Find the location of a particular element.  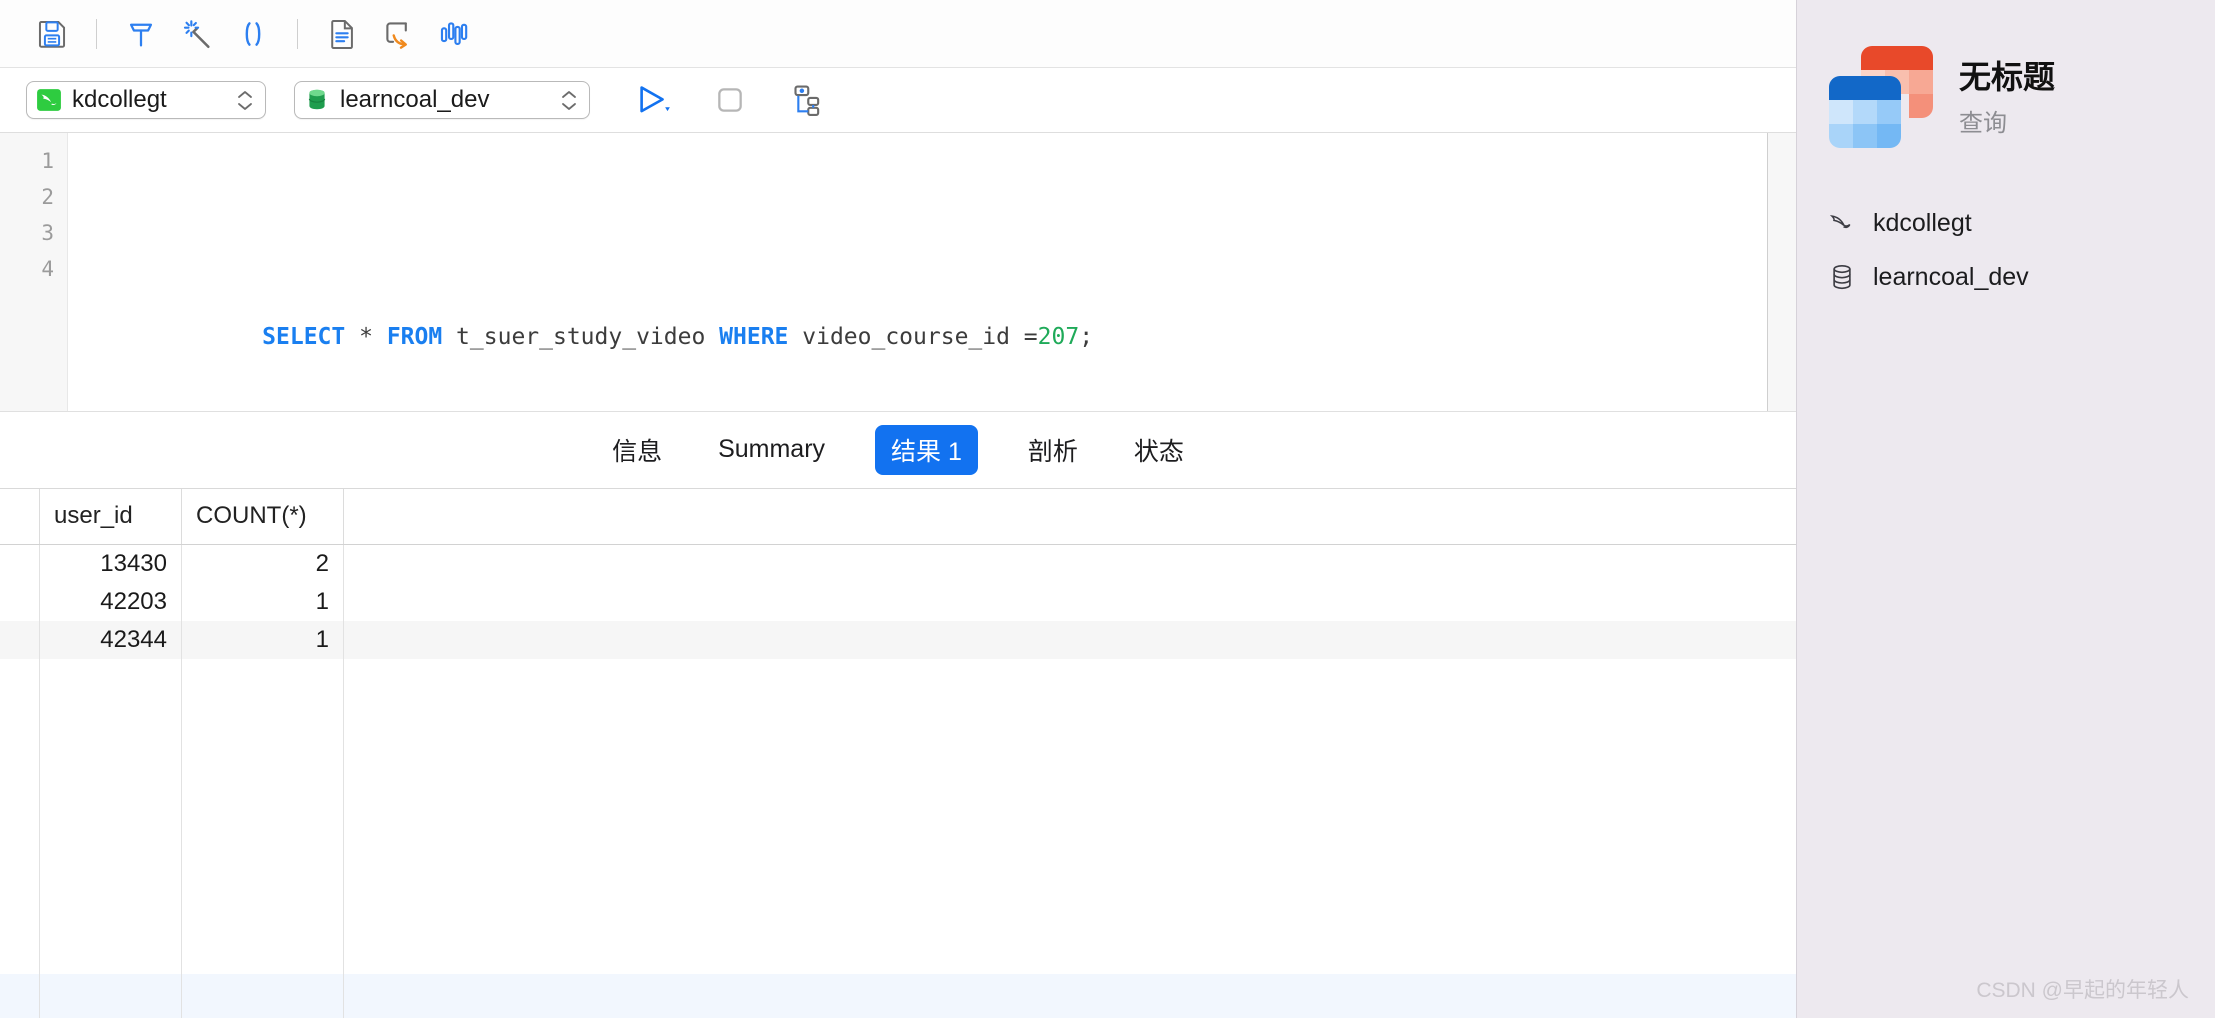

tab-summary: Summary is located at coordinates (771, 449).